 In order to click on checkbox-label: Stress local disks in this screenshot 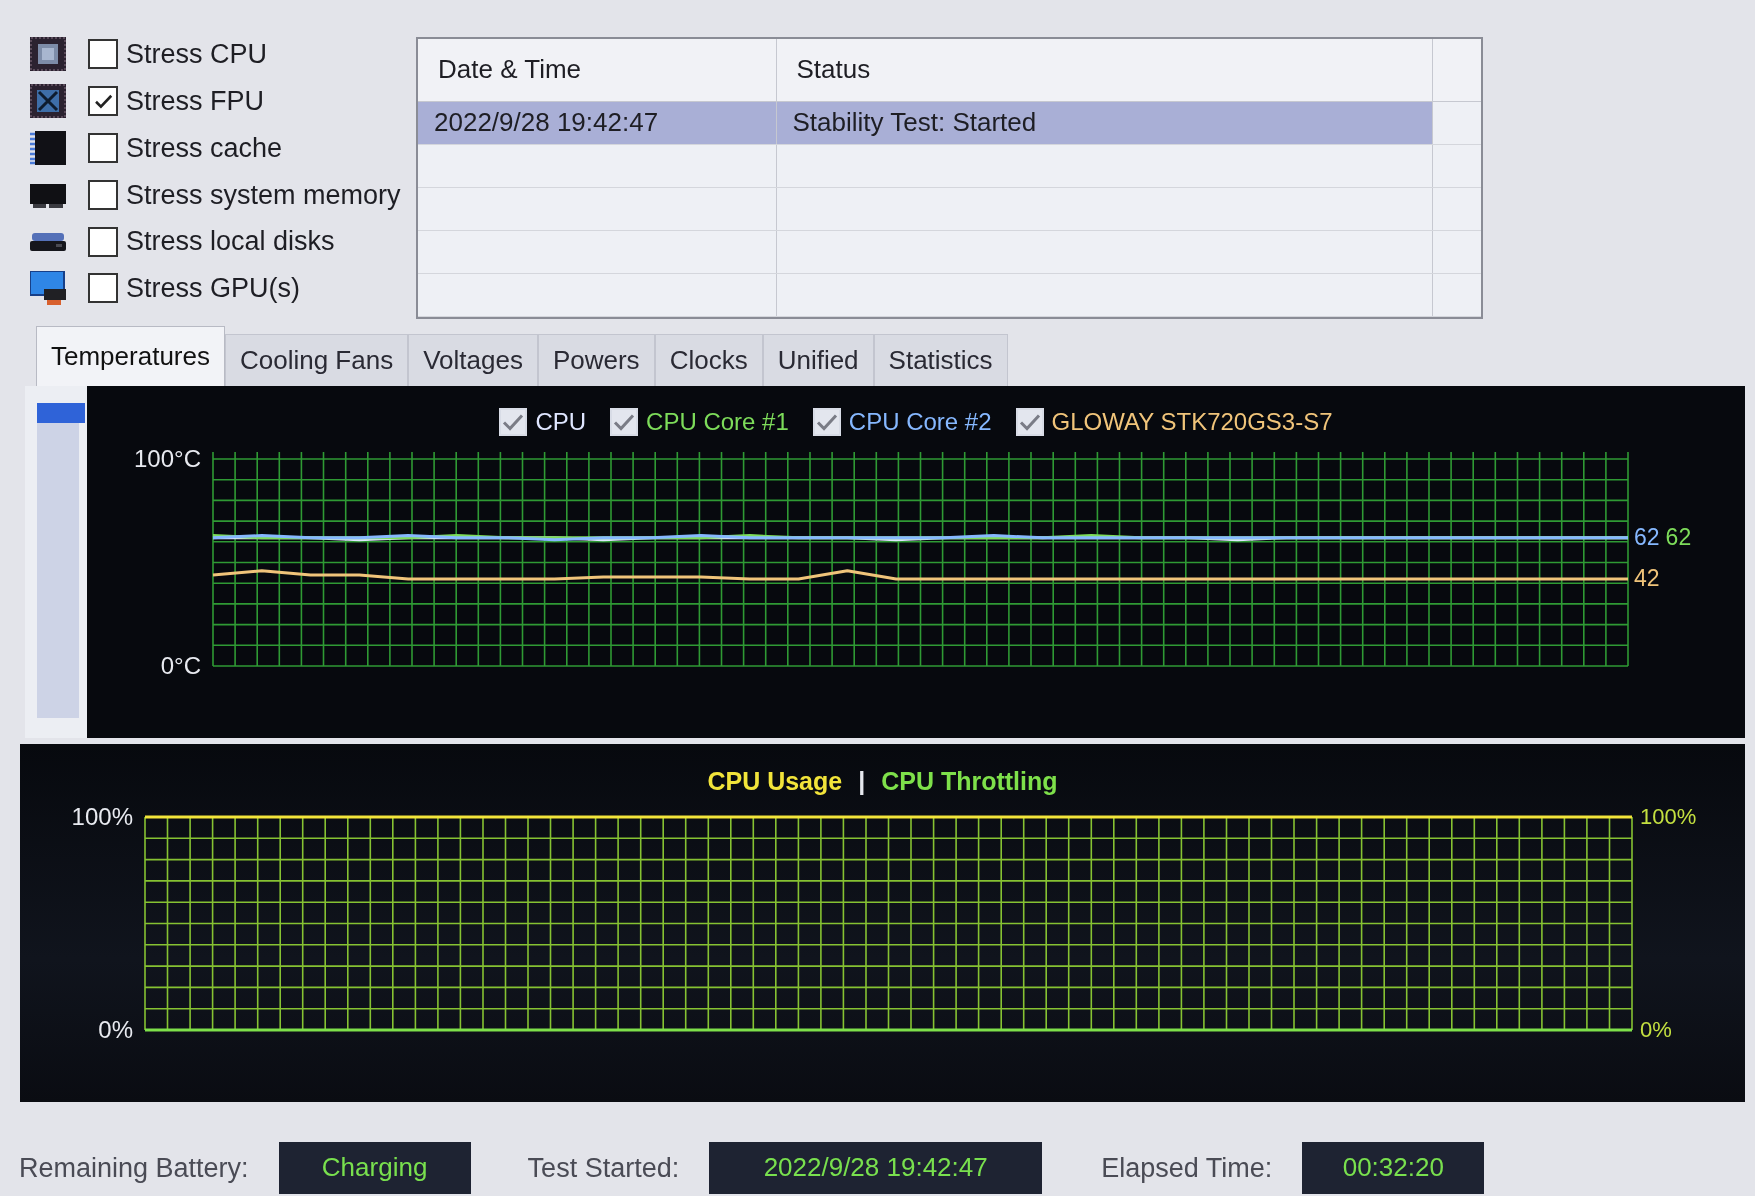, I will do `click(230, 241)`.